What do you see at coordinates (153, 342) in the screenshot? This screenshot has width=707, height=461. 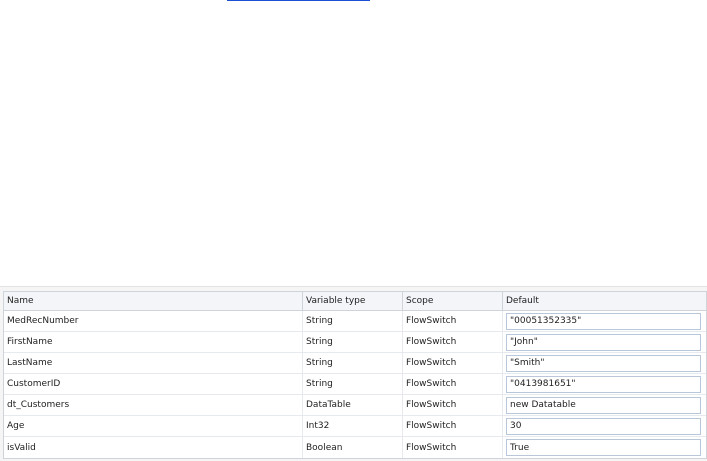 I see `variable-name: FirstName` at bounding box center [153, 342].